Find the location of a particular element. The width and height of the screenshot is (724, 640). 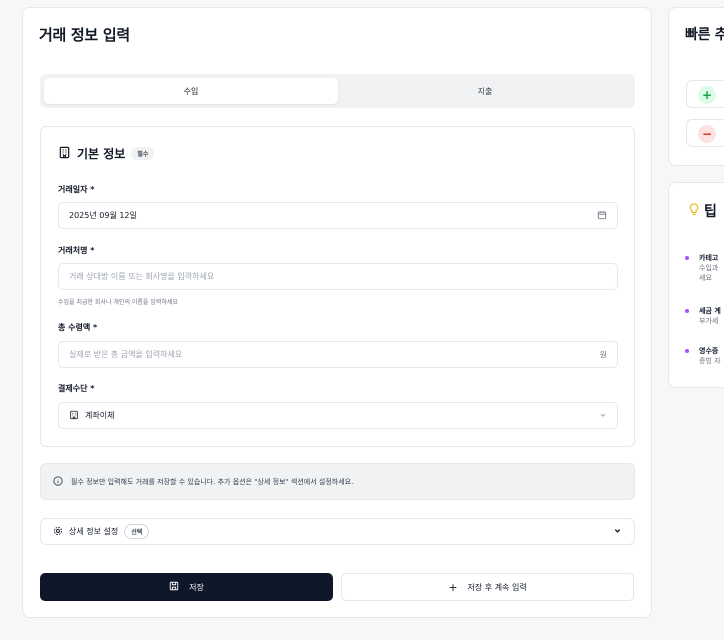

basic-info-title: 기본 정보 is located at coordinates (101, 154).